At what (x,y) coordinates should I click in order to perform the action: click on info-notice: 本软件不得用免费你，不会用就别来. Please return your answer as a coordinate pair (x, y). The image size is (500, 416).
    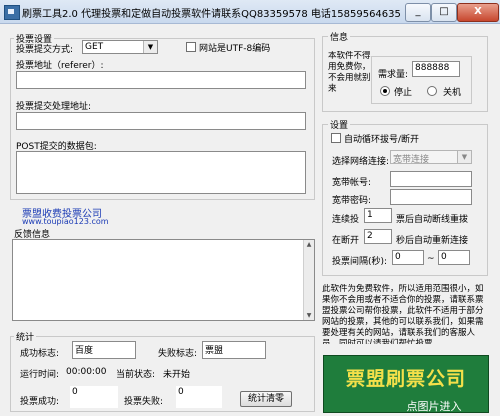
    Looking at the image, I should click on (349, 72).